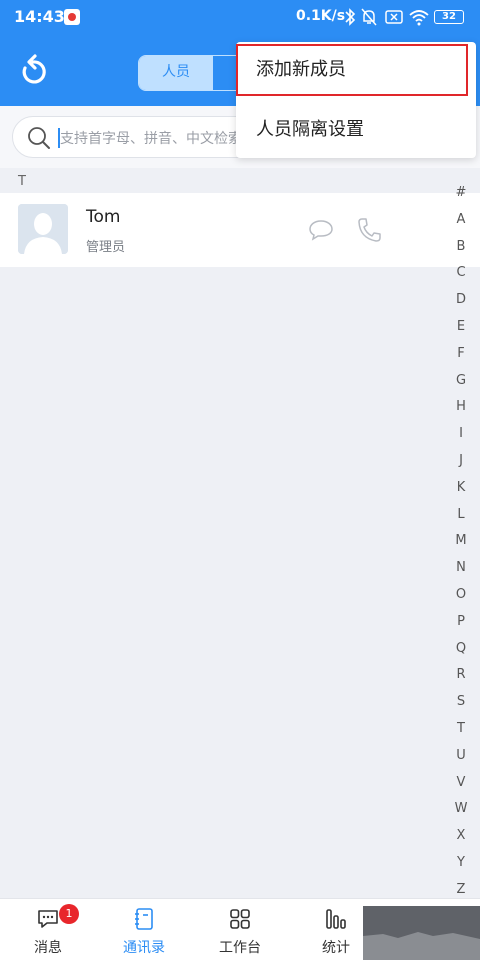  I want to click on view-segment-control: 人员, so click(193, 73).